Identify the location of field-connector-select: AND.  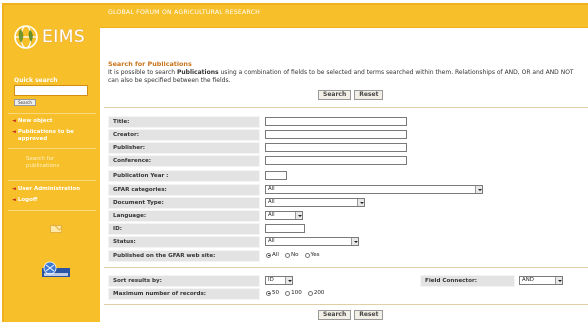
(541, 280).